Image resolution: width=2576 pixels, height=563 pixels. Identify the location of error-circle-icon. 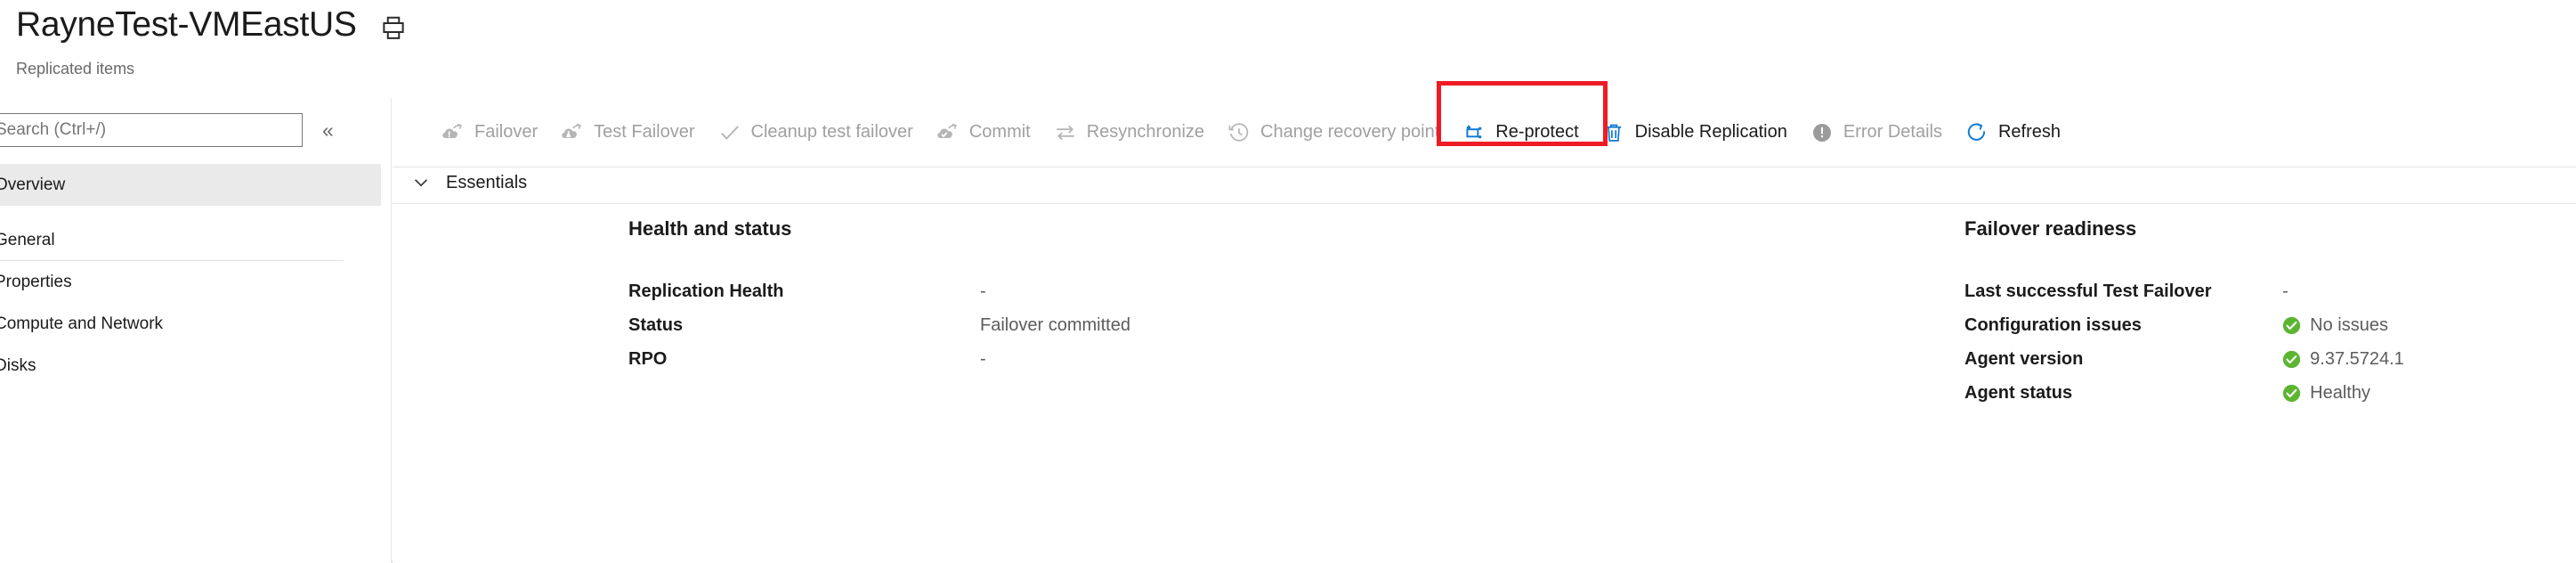
(1822, 132).